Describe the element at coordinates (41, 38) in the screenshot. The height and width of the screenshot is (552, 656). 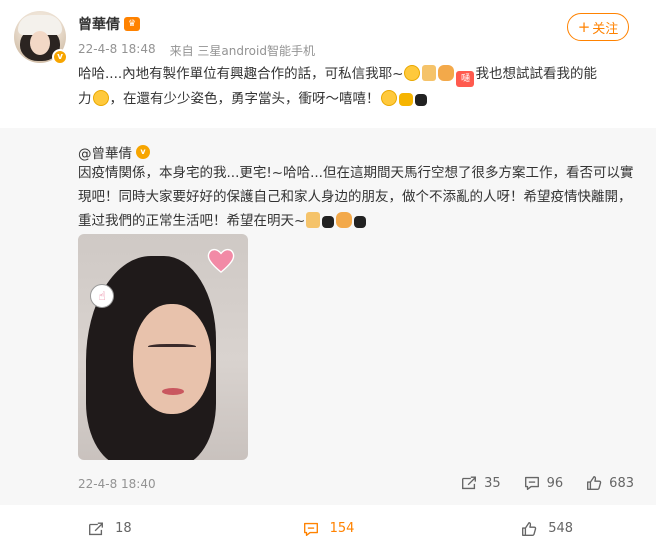
I see `author-avatar: v` at that location.